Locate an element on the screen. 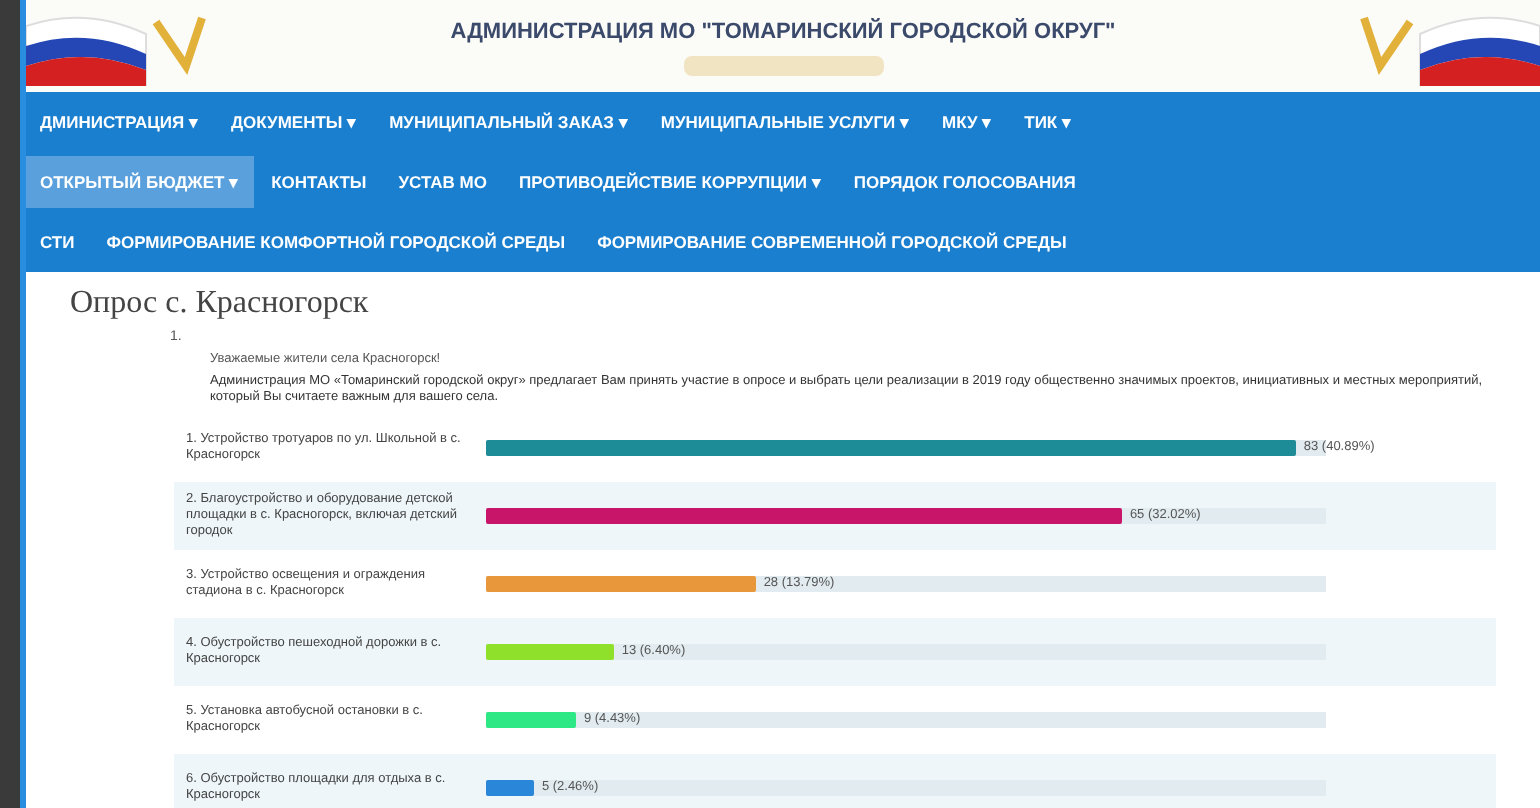 Image resolution: width=1540 pixels, height=808 pixels. nav-item: ДОКУМЕНТЫ ▾ is located at coordinates (294, 122).